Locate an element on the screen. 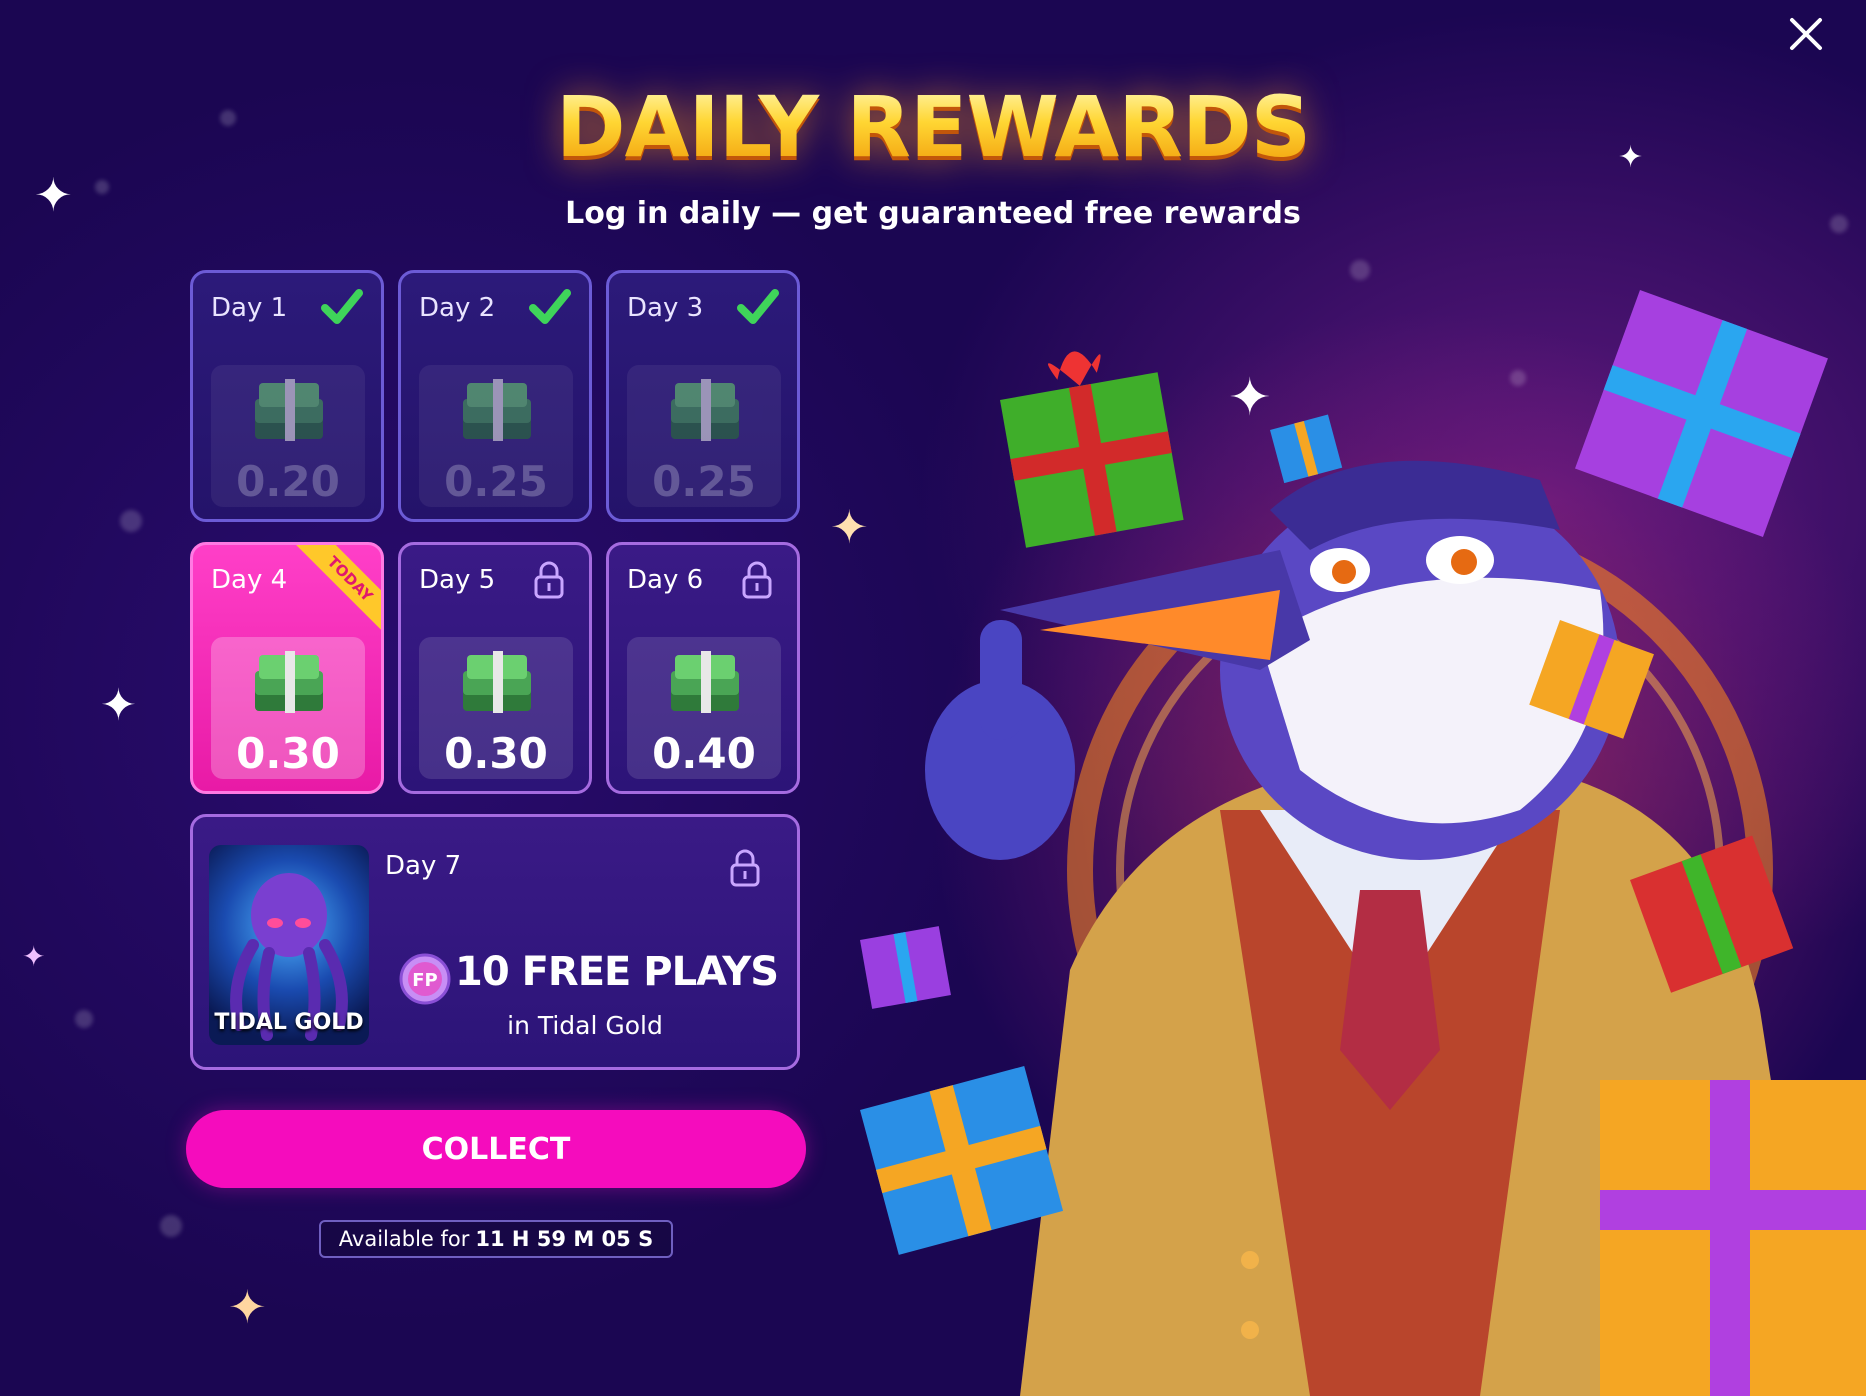 Image resolution: width=1866 pixels, height=1396 pixels. availability-timer: Available for 11 H 59 M 05 S is located at coordinates (496, 1239).